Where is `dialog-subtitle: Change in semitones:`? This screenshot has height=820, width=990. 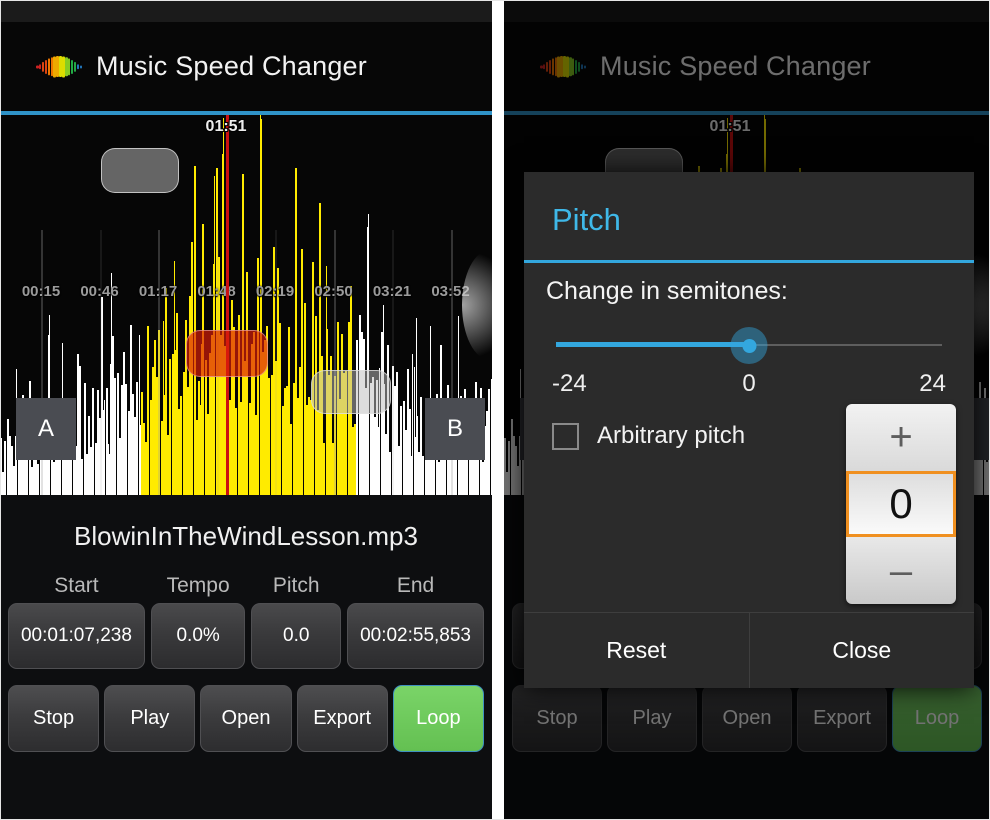 dialog-subtitle: Change in semitones: is located at coordinates (667, 291).